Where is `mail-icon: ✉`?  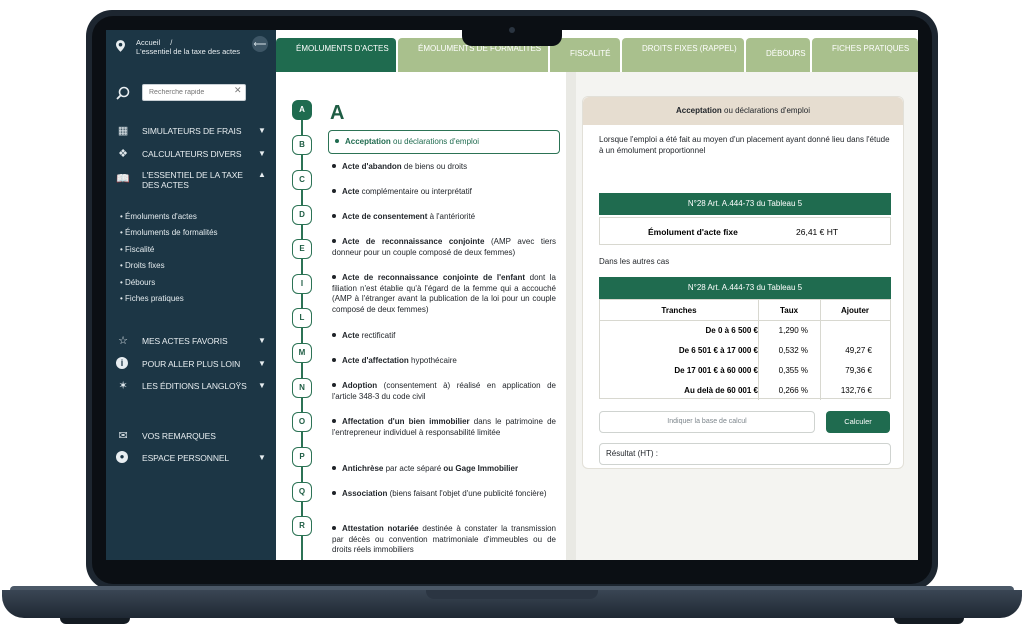
mail-icon: ✉ is located at coordinates (123, 436).